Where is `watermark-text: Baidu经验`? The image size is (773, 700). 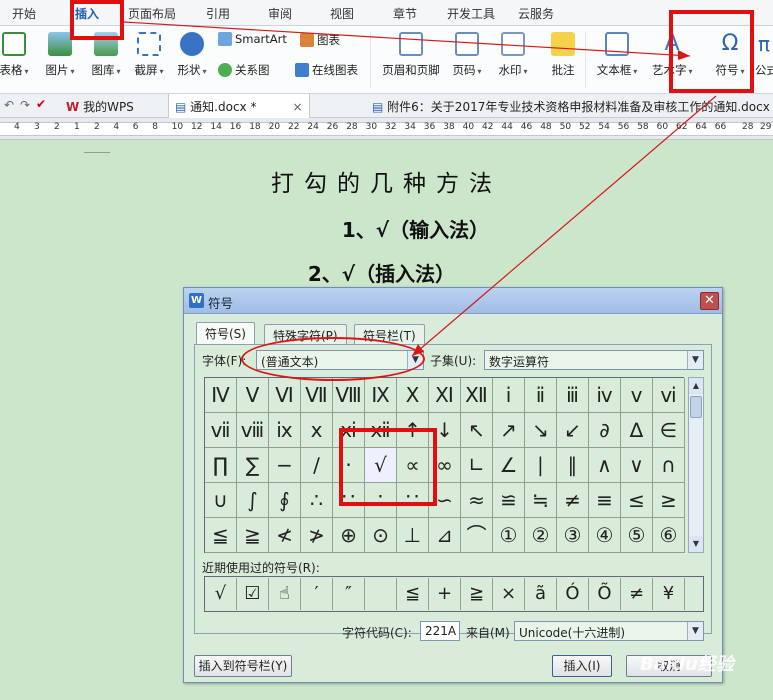 watermark-text: Baidu经验 is located at coordinates (687, 664).